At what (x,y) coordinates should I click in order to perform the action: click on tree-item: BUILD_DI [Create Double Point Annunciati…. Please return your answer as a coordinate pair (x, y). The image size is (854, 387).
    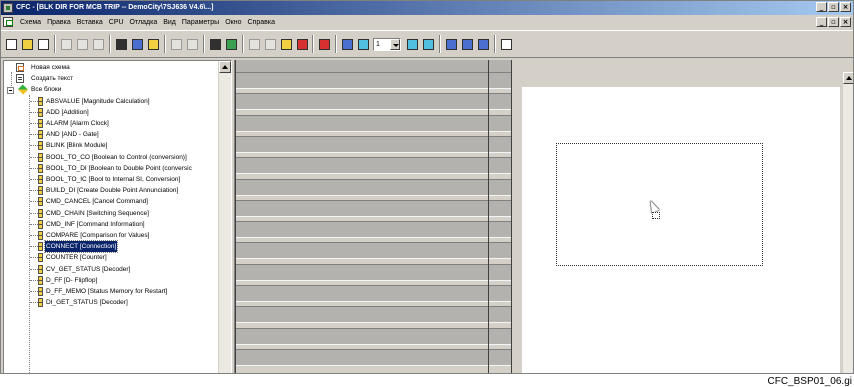
    Looking at the image, I should click on (111, 190).